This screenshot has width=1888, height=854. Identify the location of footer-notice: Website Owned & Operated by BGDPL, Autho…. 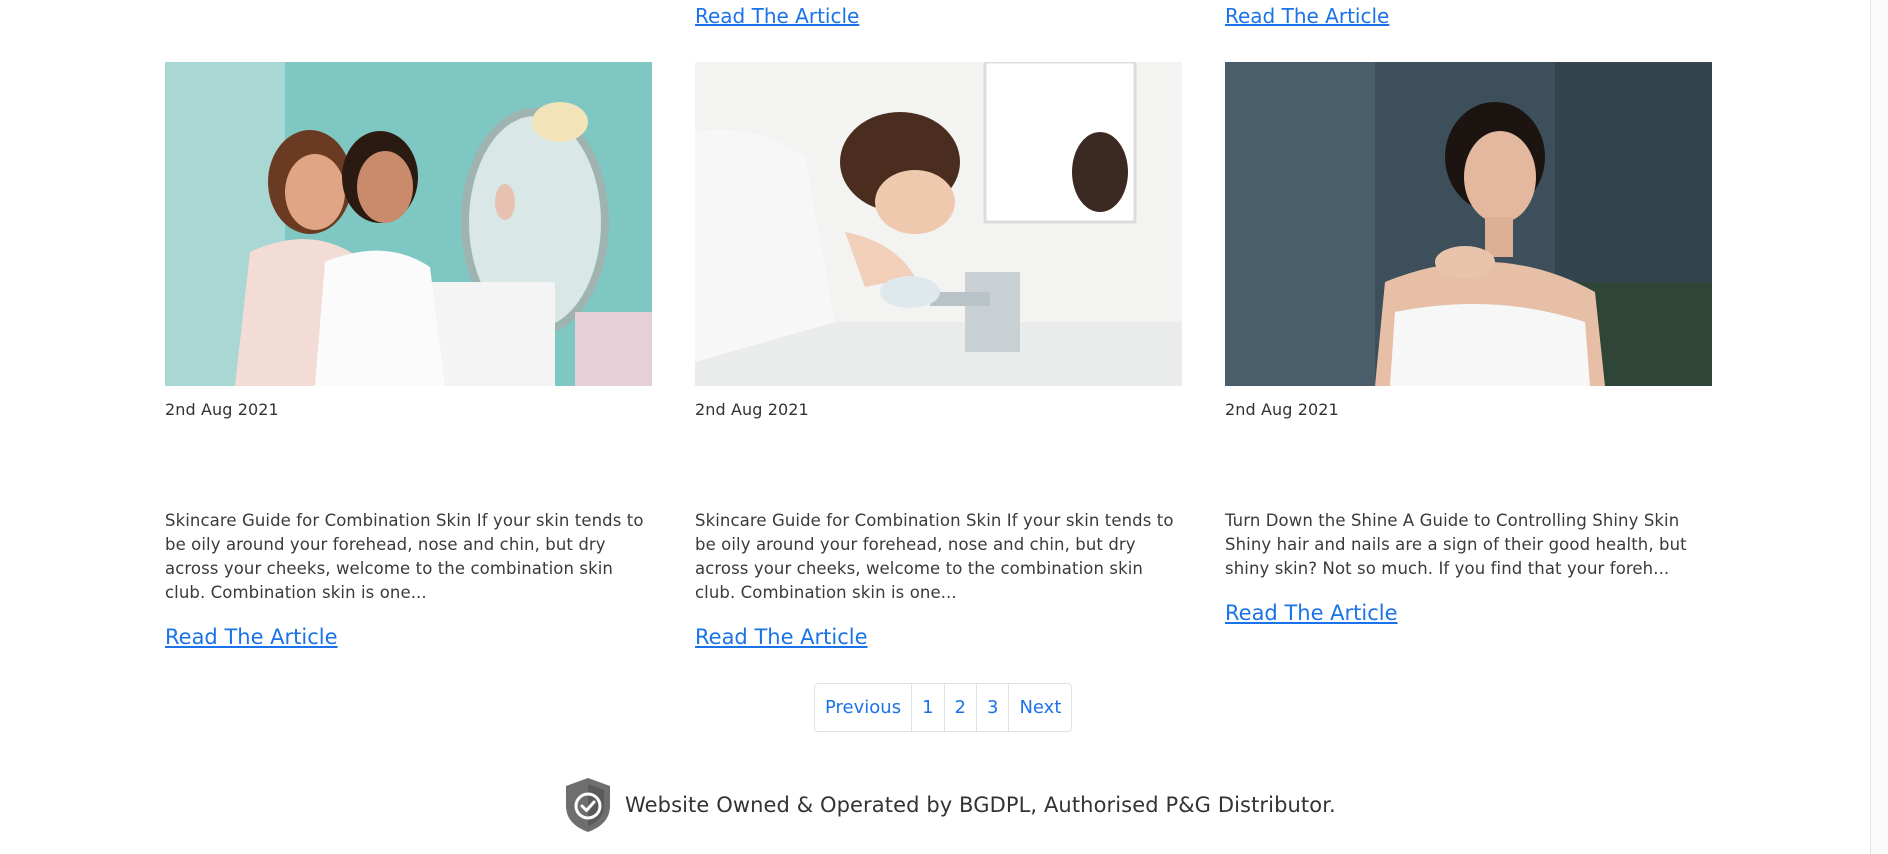
(949, 805).